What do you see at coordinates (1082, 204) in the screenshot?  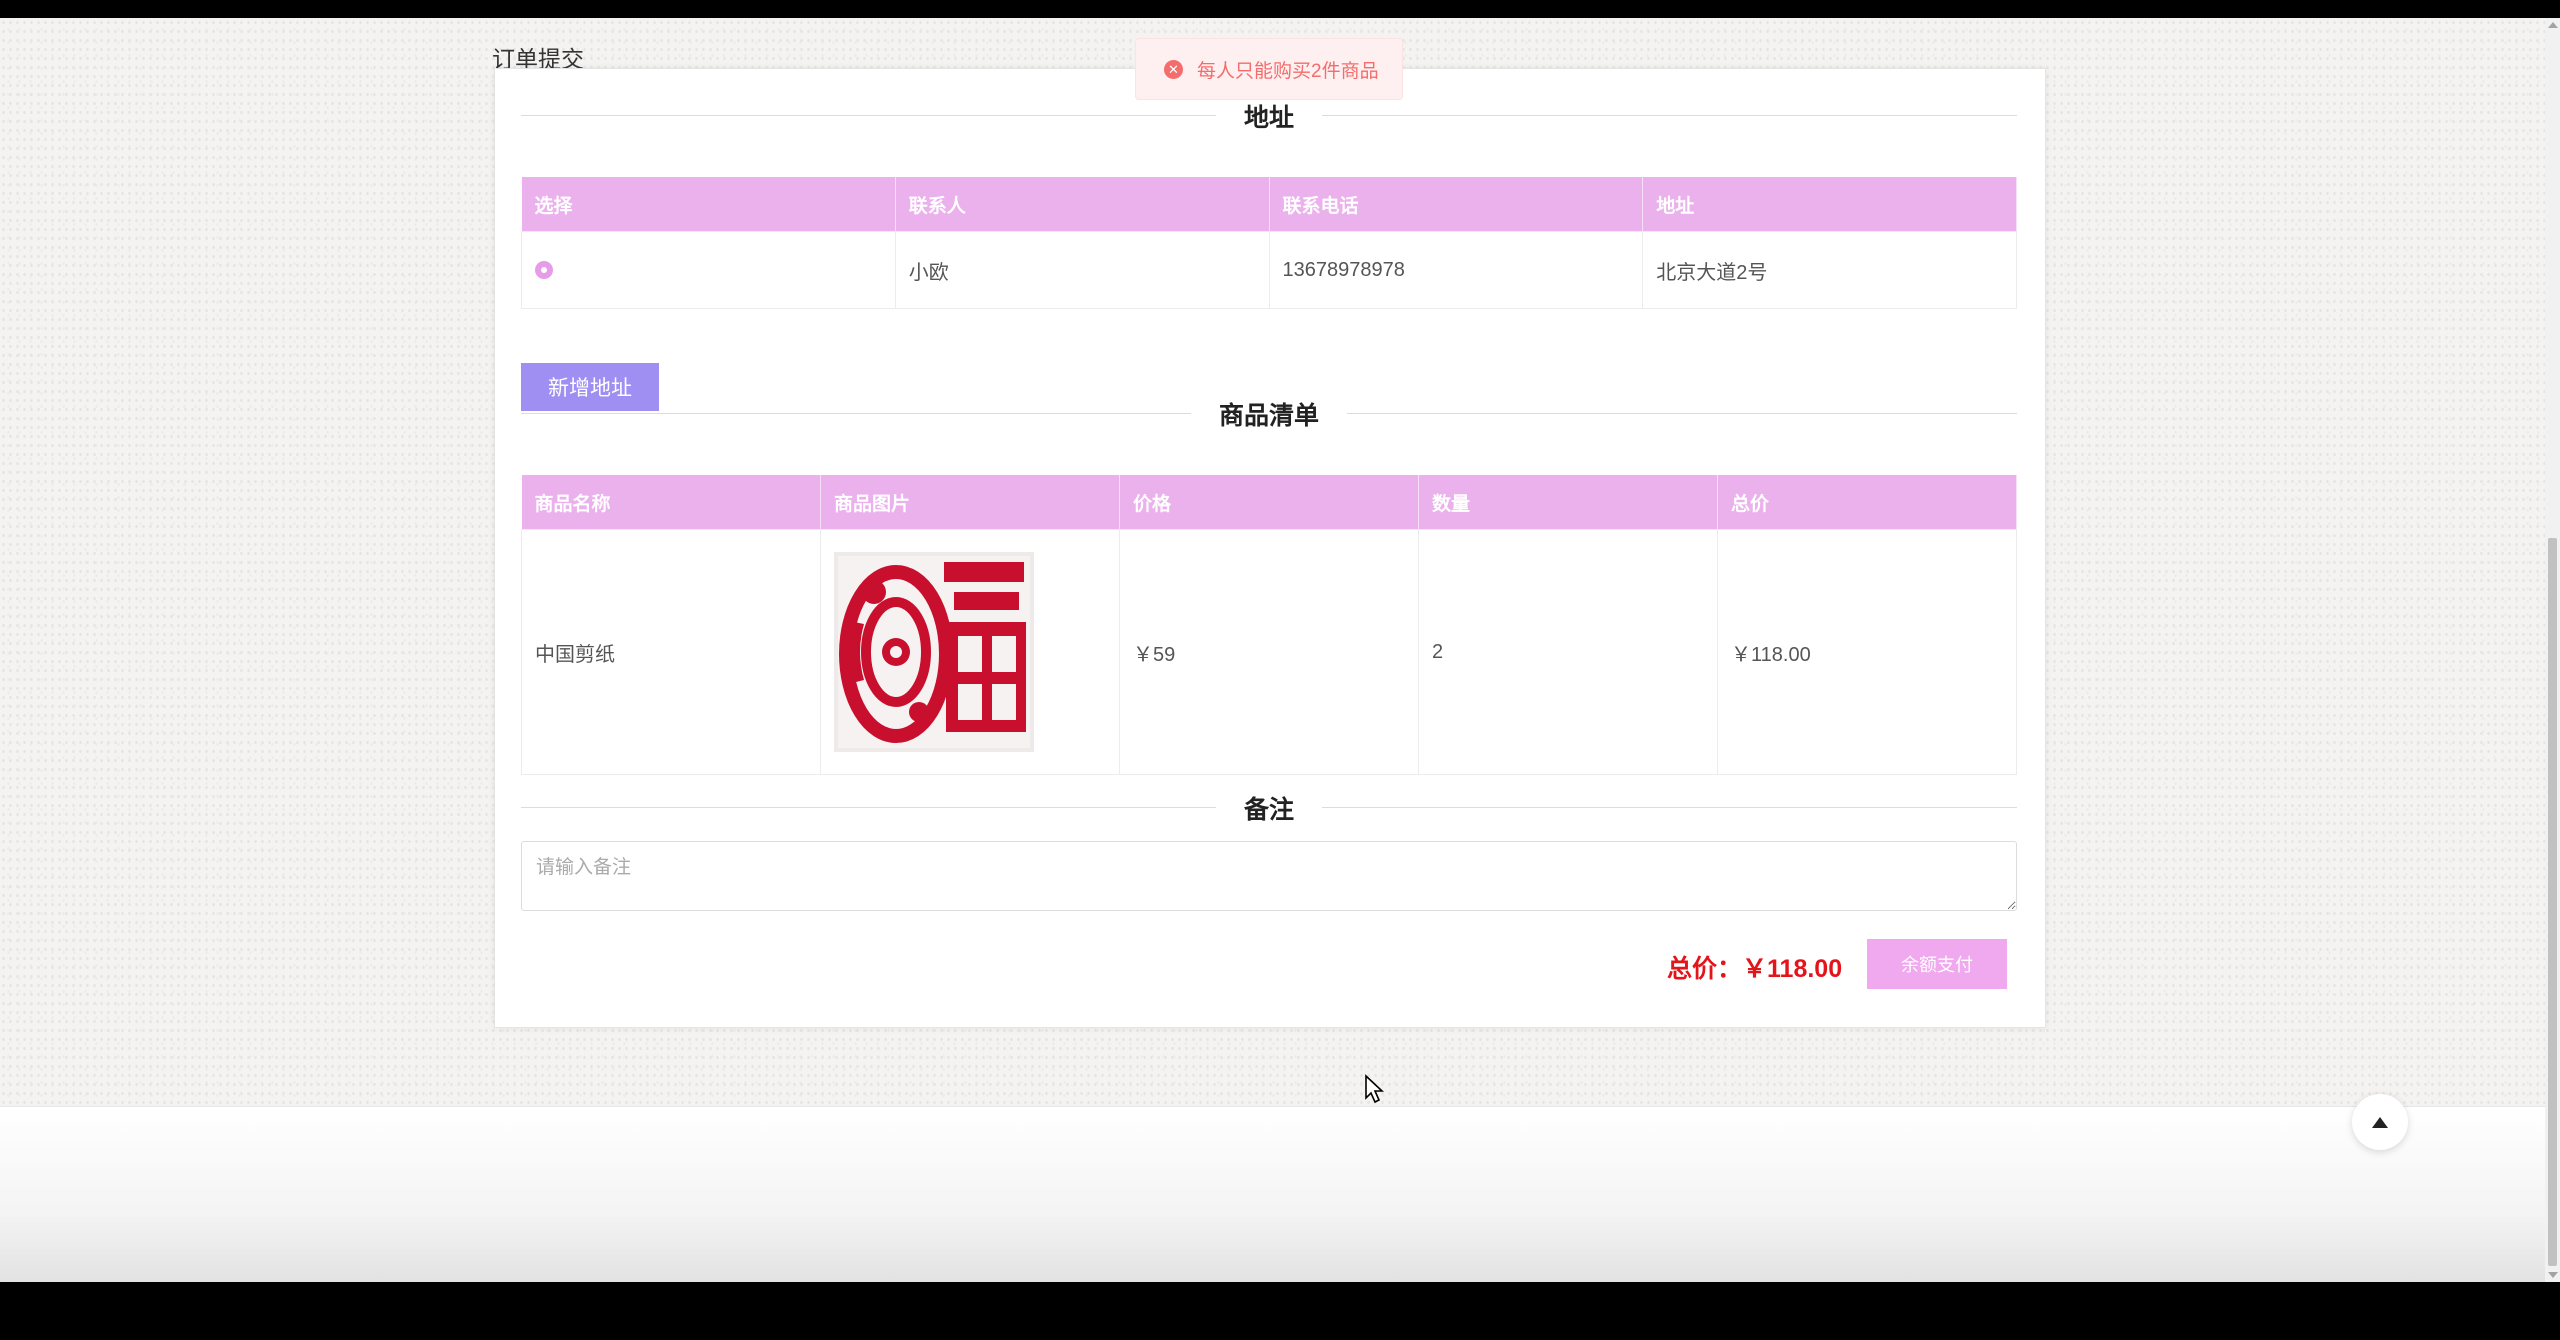 I see `column-header-contact: 联系人` at bounding box center [1082, 204].